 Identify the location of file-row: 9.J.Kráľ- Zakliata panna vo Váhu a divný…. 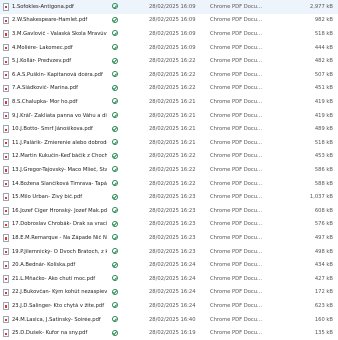
(169, 116).